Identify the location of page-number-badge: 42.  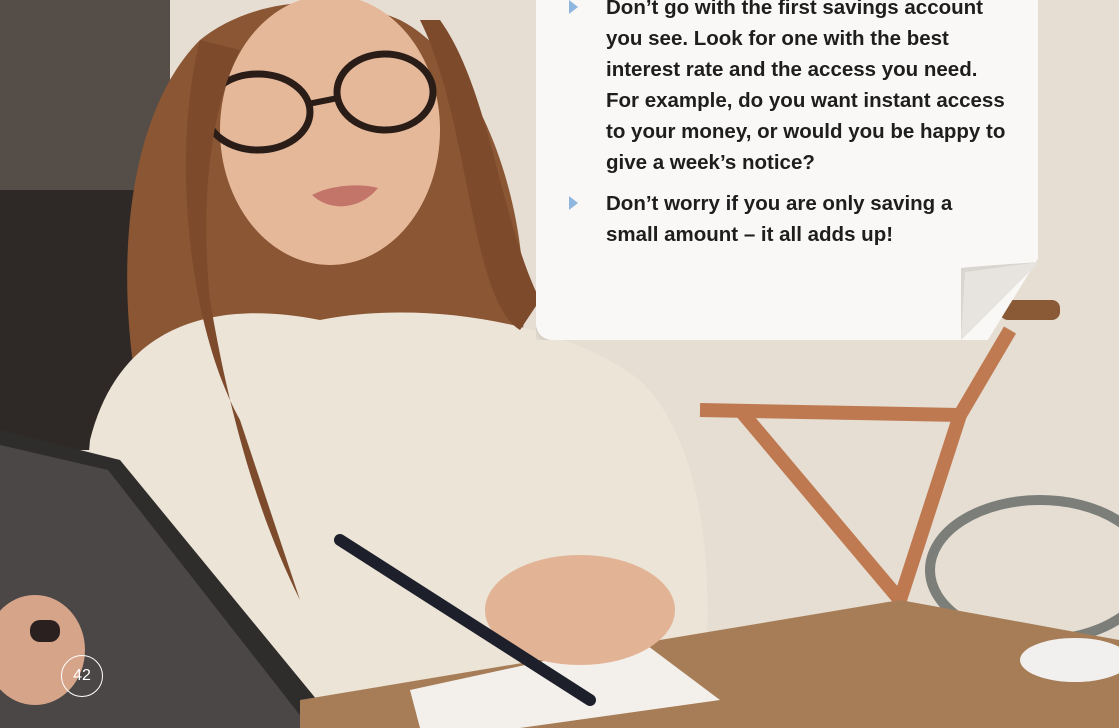
(82, 676).